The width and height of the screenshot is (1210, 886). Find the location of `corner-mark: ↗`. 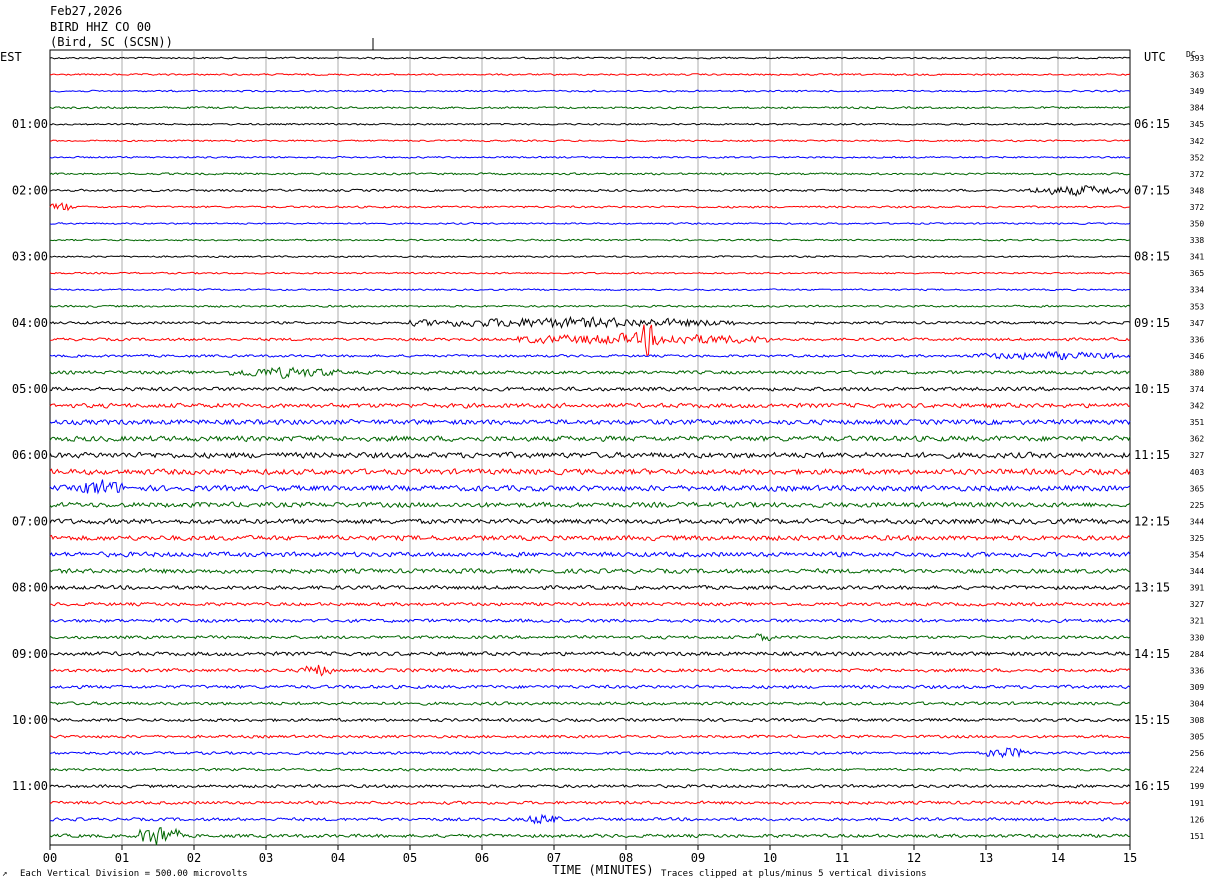

corner-mark: ↗ is located at coordinates (5, 874).